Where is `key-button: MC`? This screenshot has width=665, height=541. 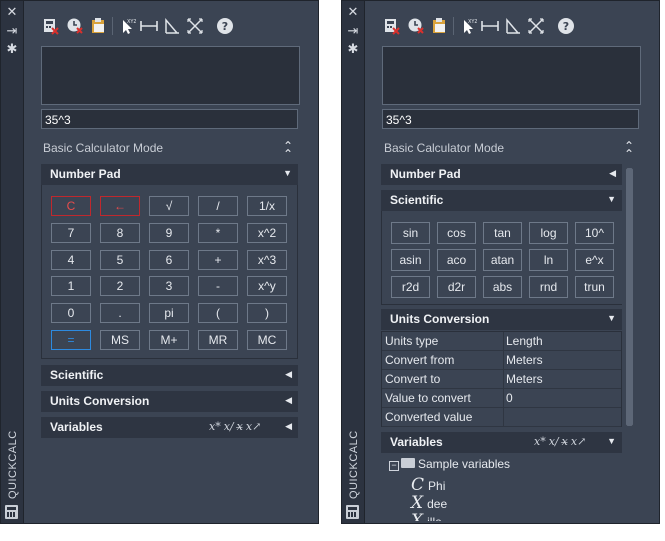
key-button: MC is located at coordinates (267, 340).